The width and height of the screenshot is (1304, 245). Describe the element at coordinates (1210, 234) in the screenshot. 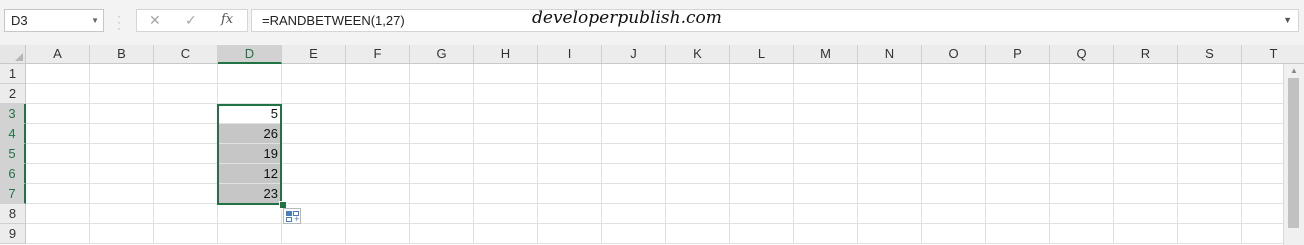

I see `cell-s9` at that location.